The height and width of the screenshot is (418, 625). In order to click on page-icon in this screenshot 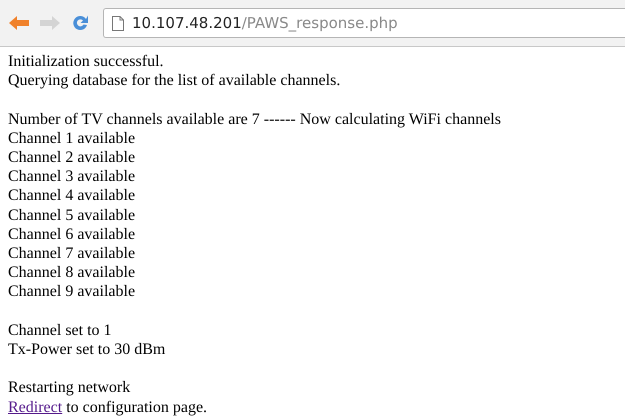, I will do `click(118, 23)`.